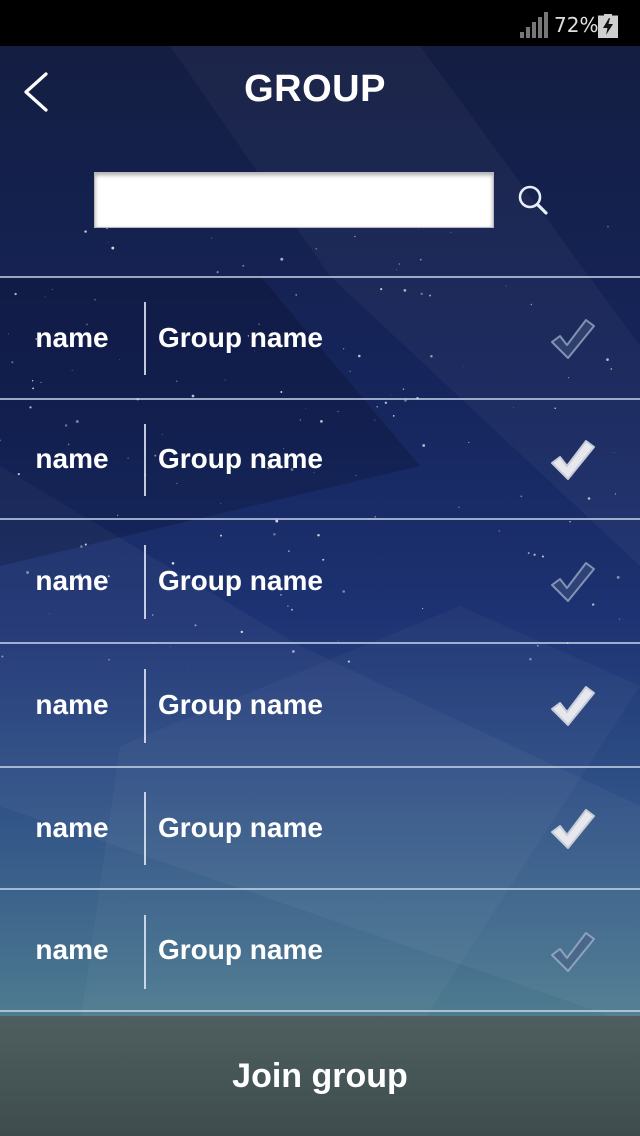 This screenshot has width=640, height=1136. I want to click on search-icon, so click(533, 201).